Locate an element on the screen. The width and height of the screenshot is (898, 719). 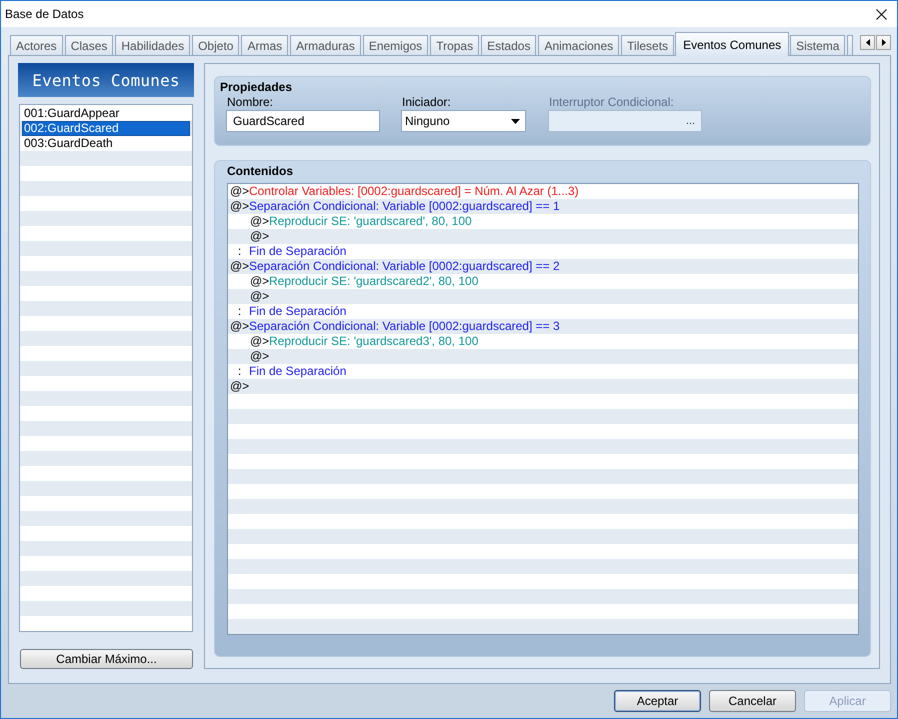
tab: Clases is located at coordinates (89, 45).